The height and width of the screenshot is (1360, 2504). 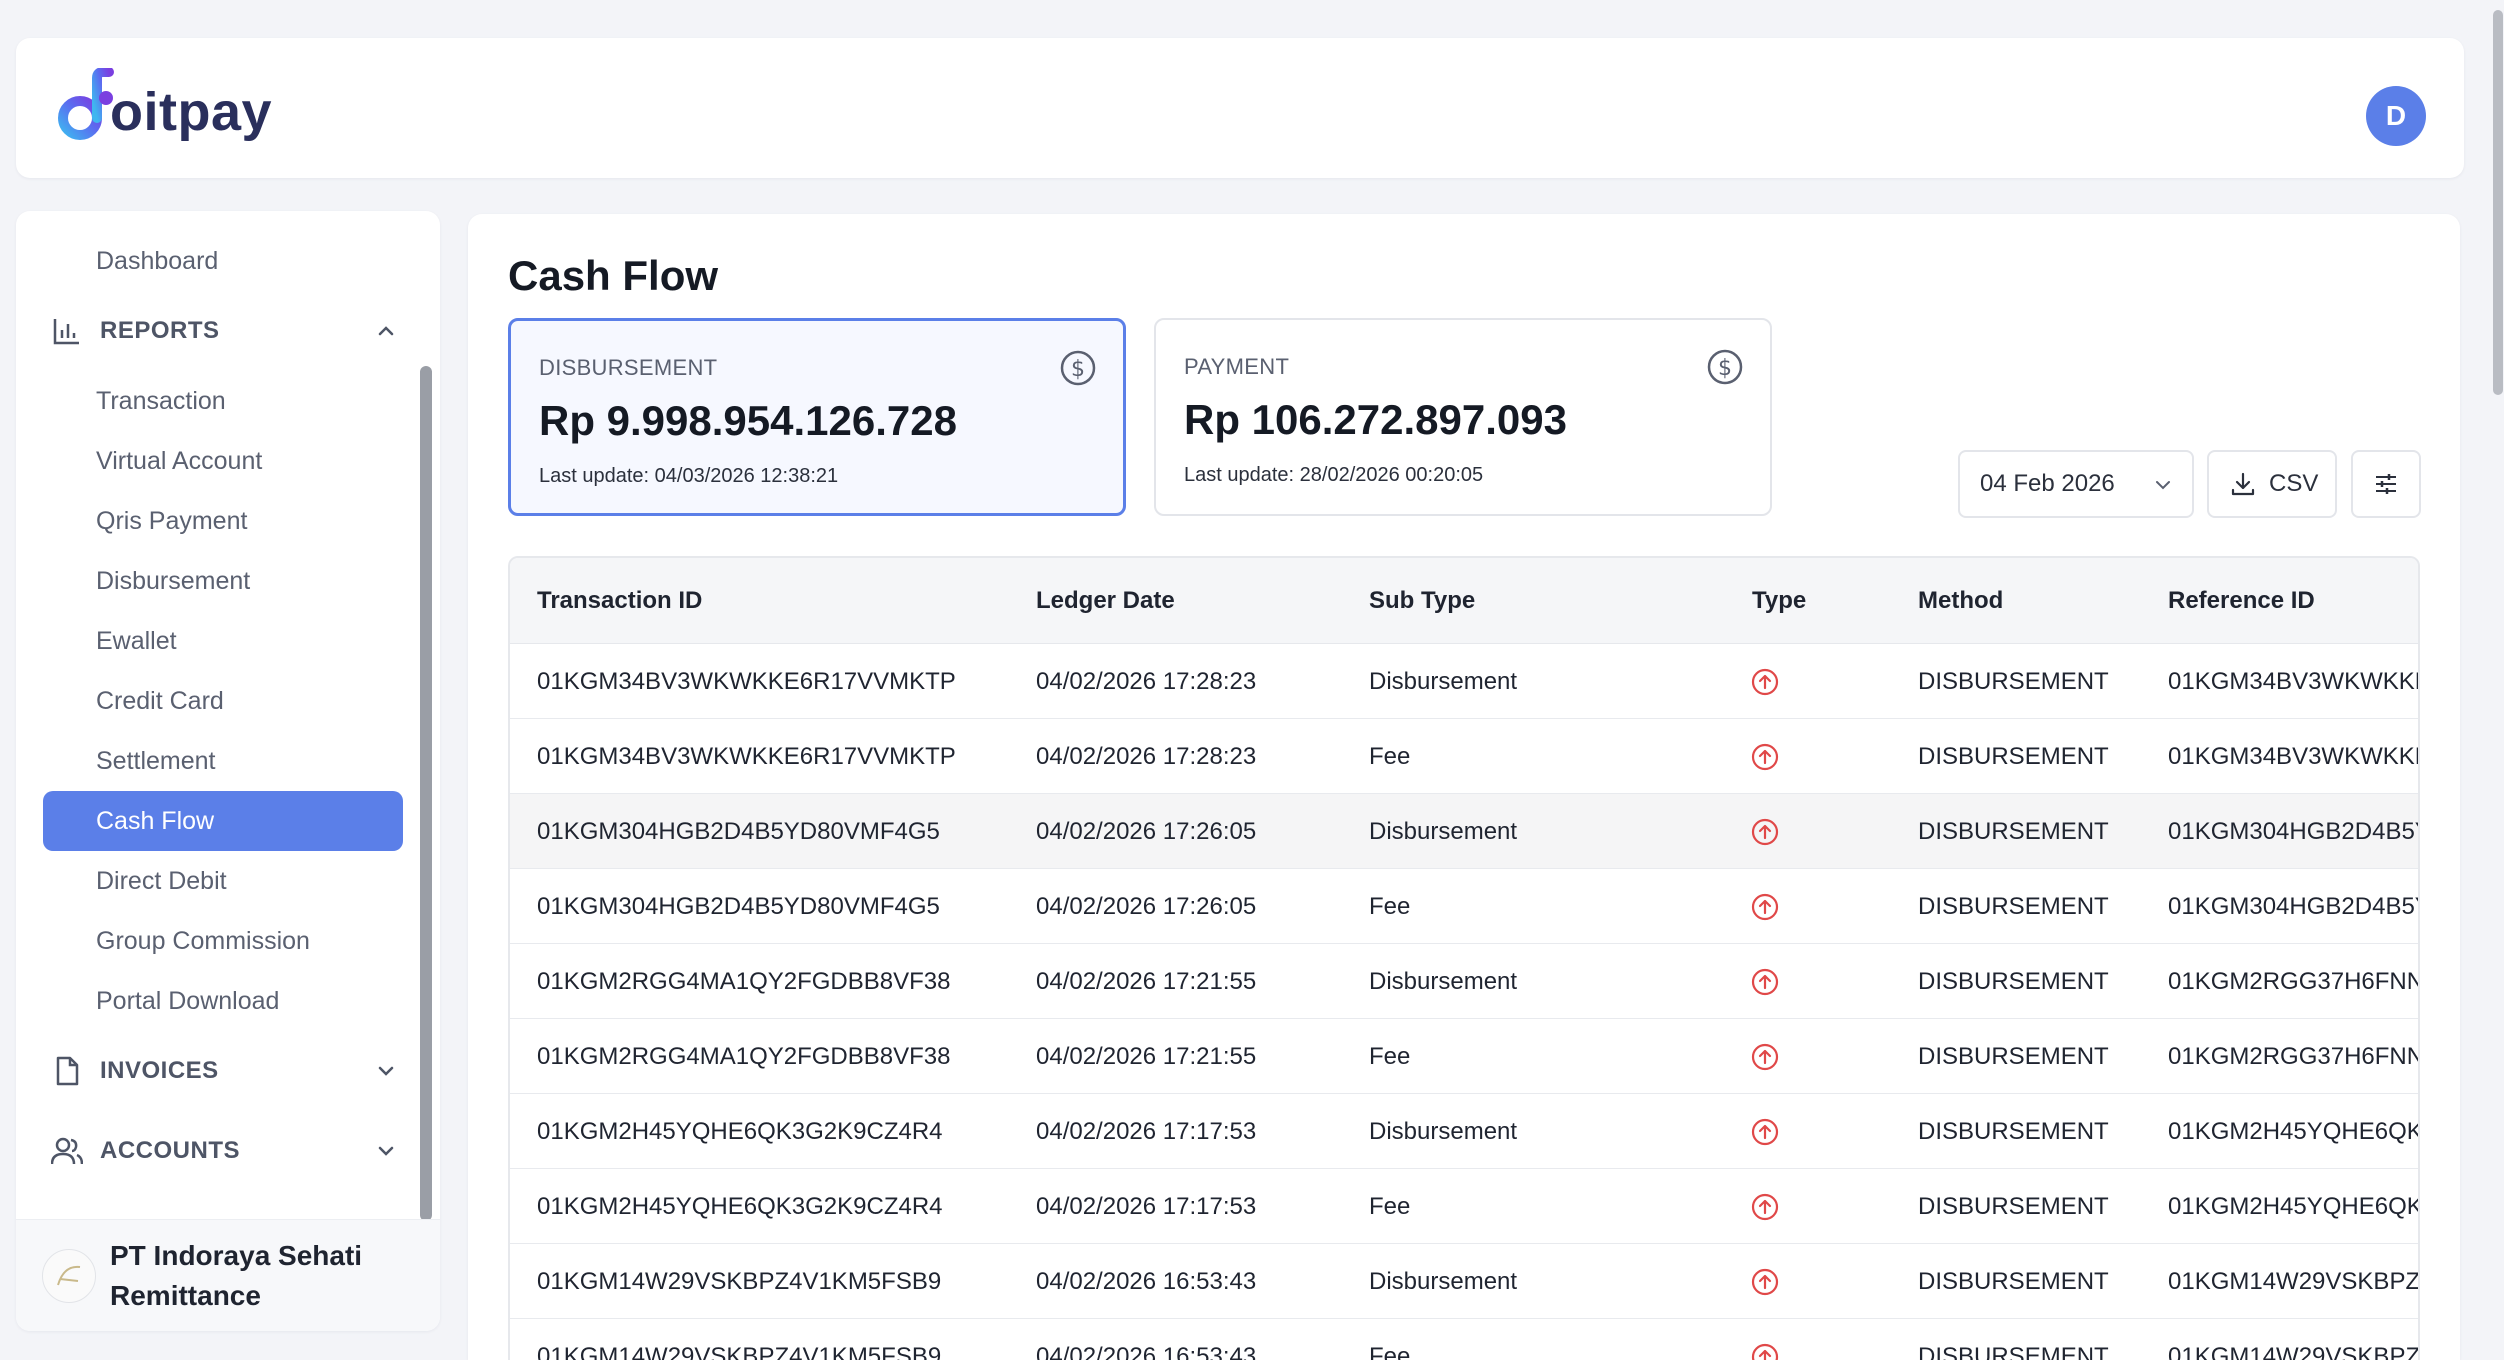 I want to click on csv-download-button: CSV, so click(x=2272, y=484).